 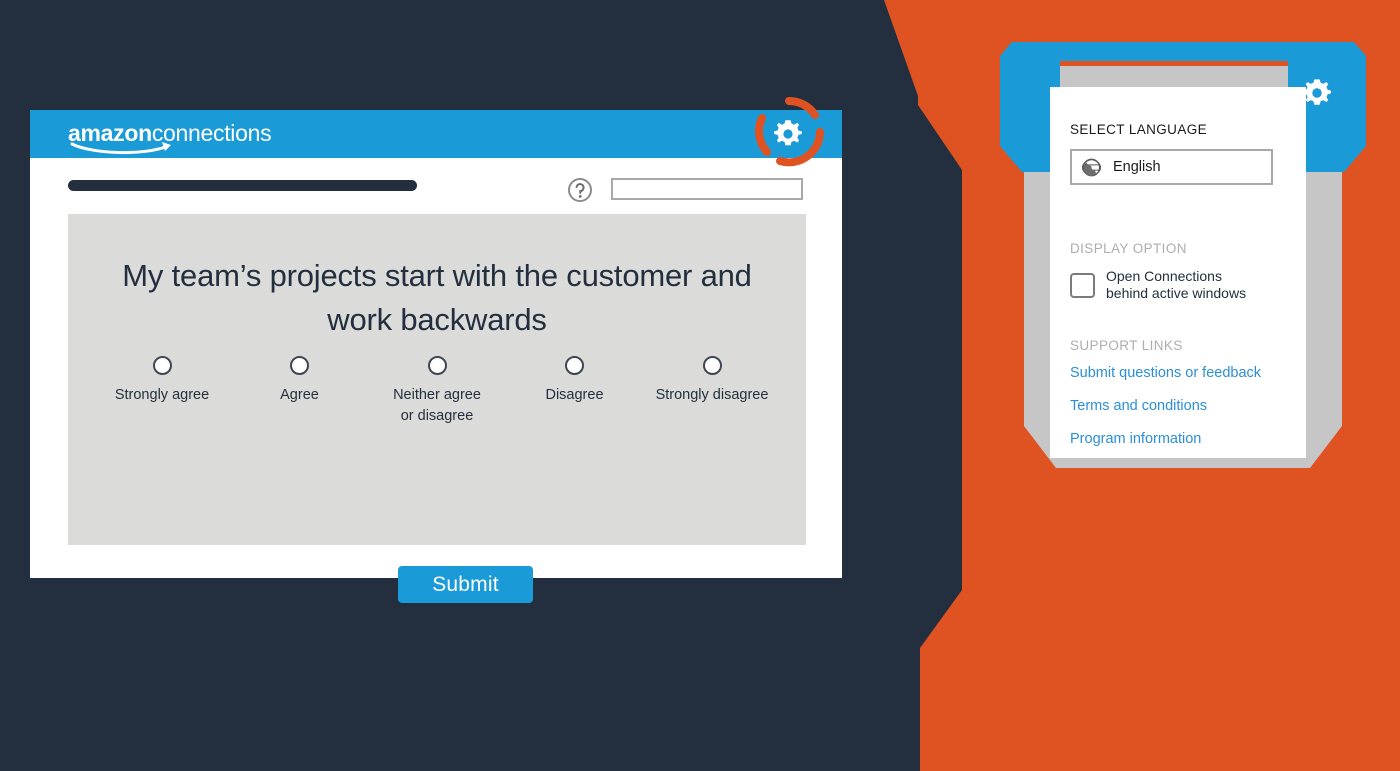 What do you see at coordinates (474, 632) in the screenshot?
I see `footer-placeholder-bar` at bounding box center [474, 632].